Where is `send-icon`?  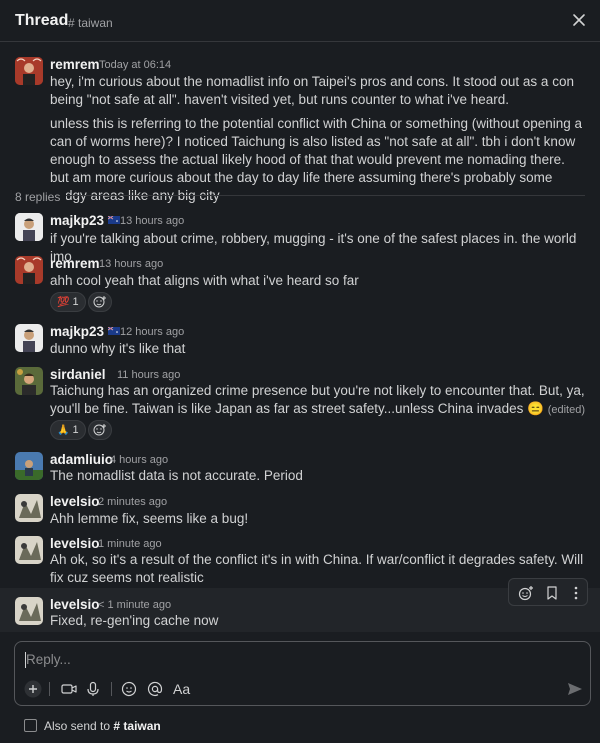
send-icon is located at coordinates (575, 689).